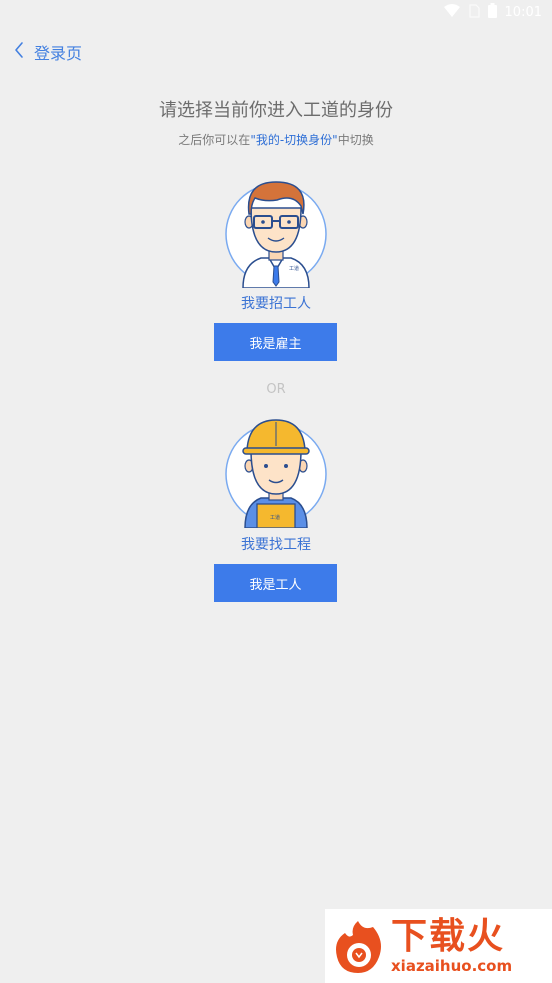 Image resolution: width=552 pixels, height=983 pixels. What do you see at coordinates (523, 12) in the screenshot?
I see `status-time: 10:01` at bounding box center [523, 12].